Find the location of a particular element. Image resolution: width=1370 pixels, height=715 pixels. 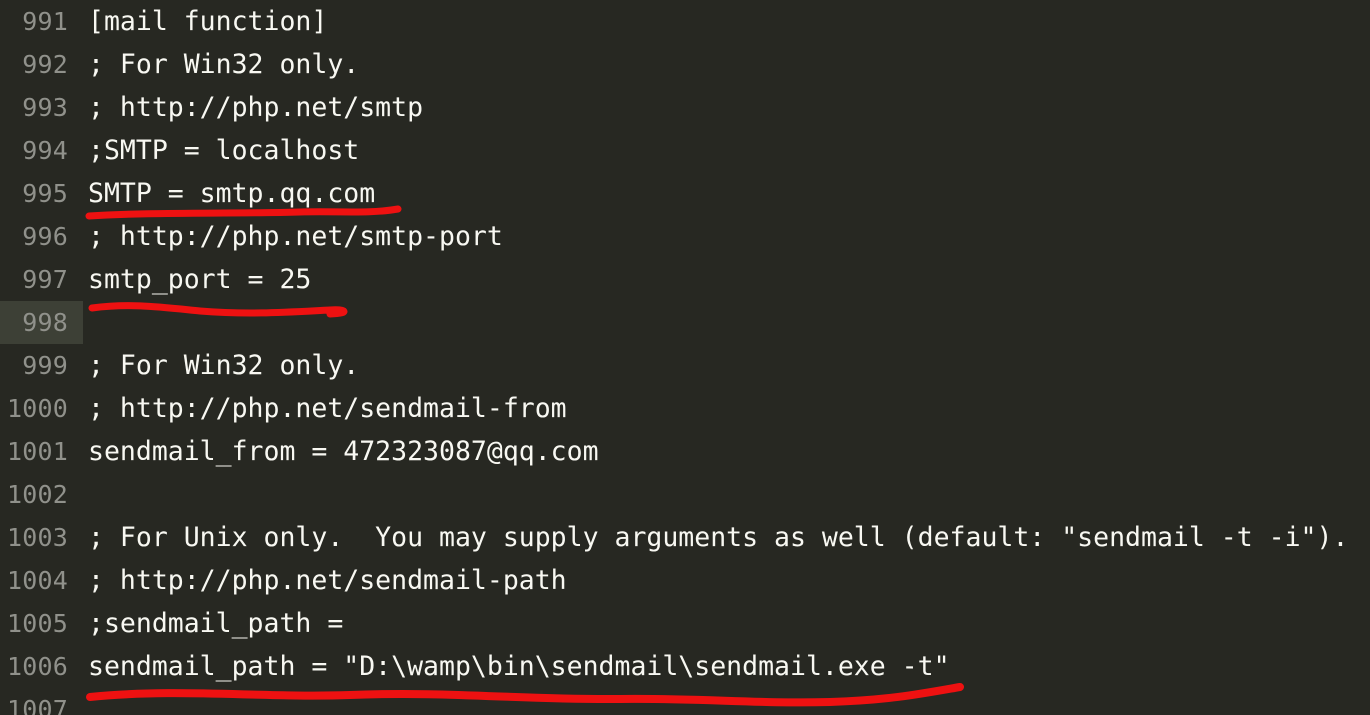

line-number-gutter-cell: 1003 is located at coordinates (41, 537).